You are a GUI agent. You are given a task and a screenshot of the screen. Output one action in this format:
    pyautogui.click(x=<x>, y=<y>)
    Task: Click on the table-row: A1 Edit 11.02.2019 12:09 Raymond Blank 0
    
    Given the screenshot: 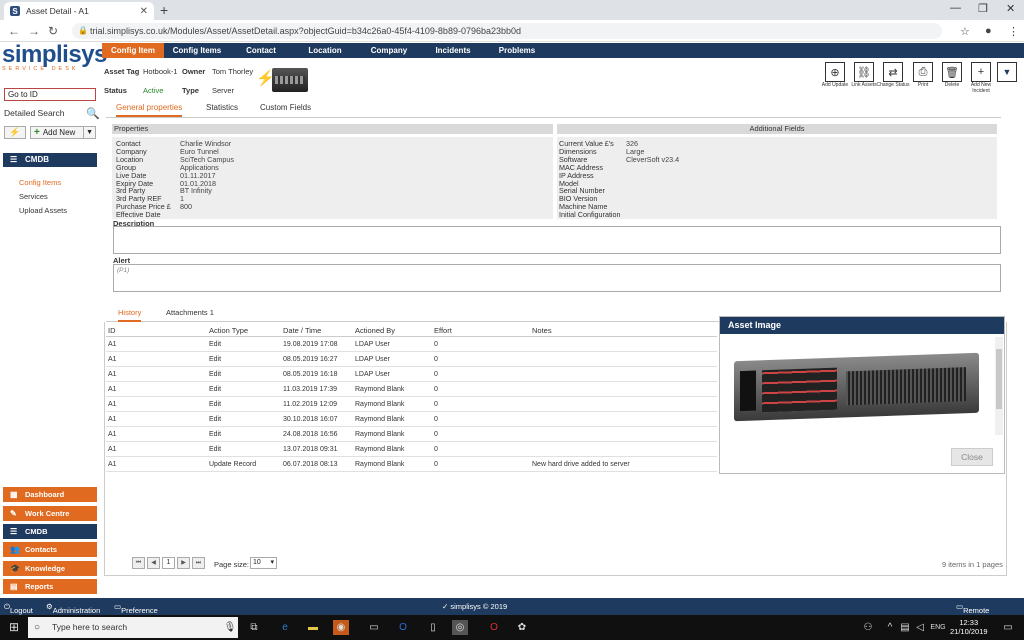 What is the action you would take?
    pyautogui.click(x=411, y=404)
    